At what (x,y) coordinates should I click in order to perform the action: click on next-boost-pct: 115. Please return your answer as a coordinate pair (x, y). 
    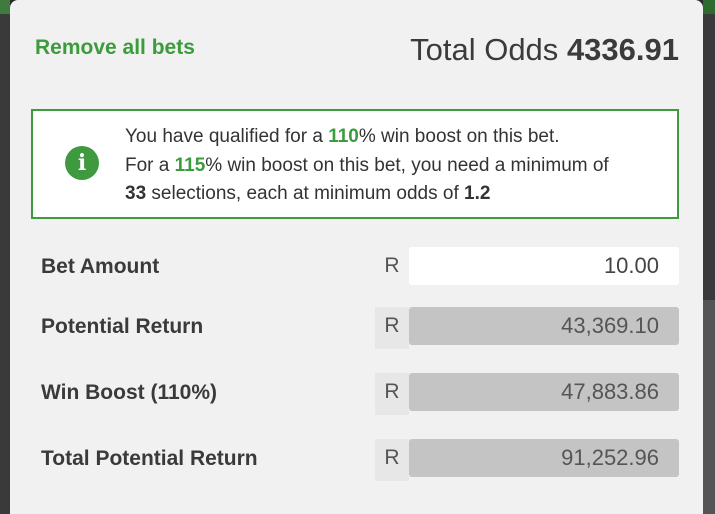
    Looking at the image, I should click on (190, 165).